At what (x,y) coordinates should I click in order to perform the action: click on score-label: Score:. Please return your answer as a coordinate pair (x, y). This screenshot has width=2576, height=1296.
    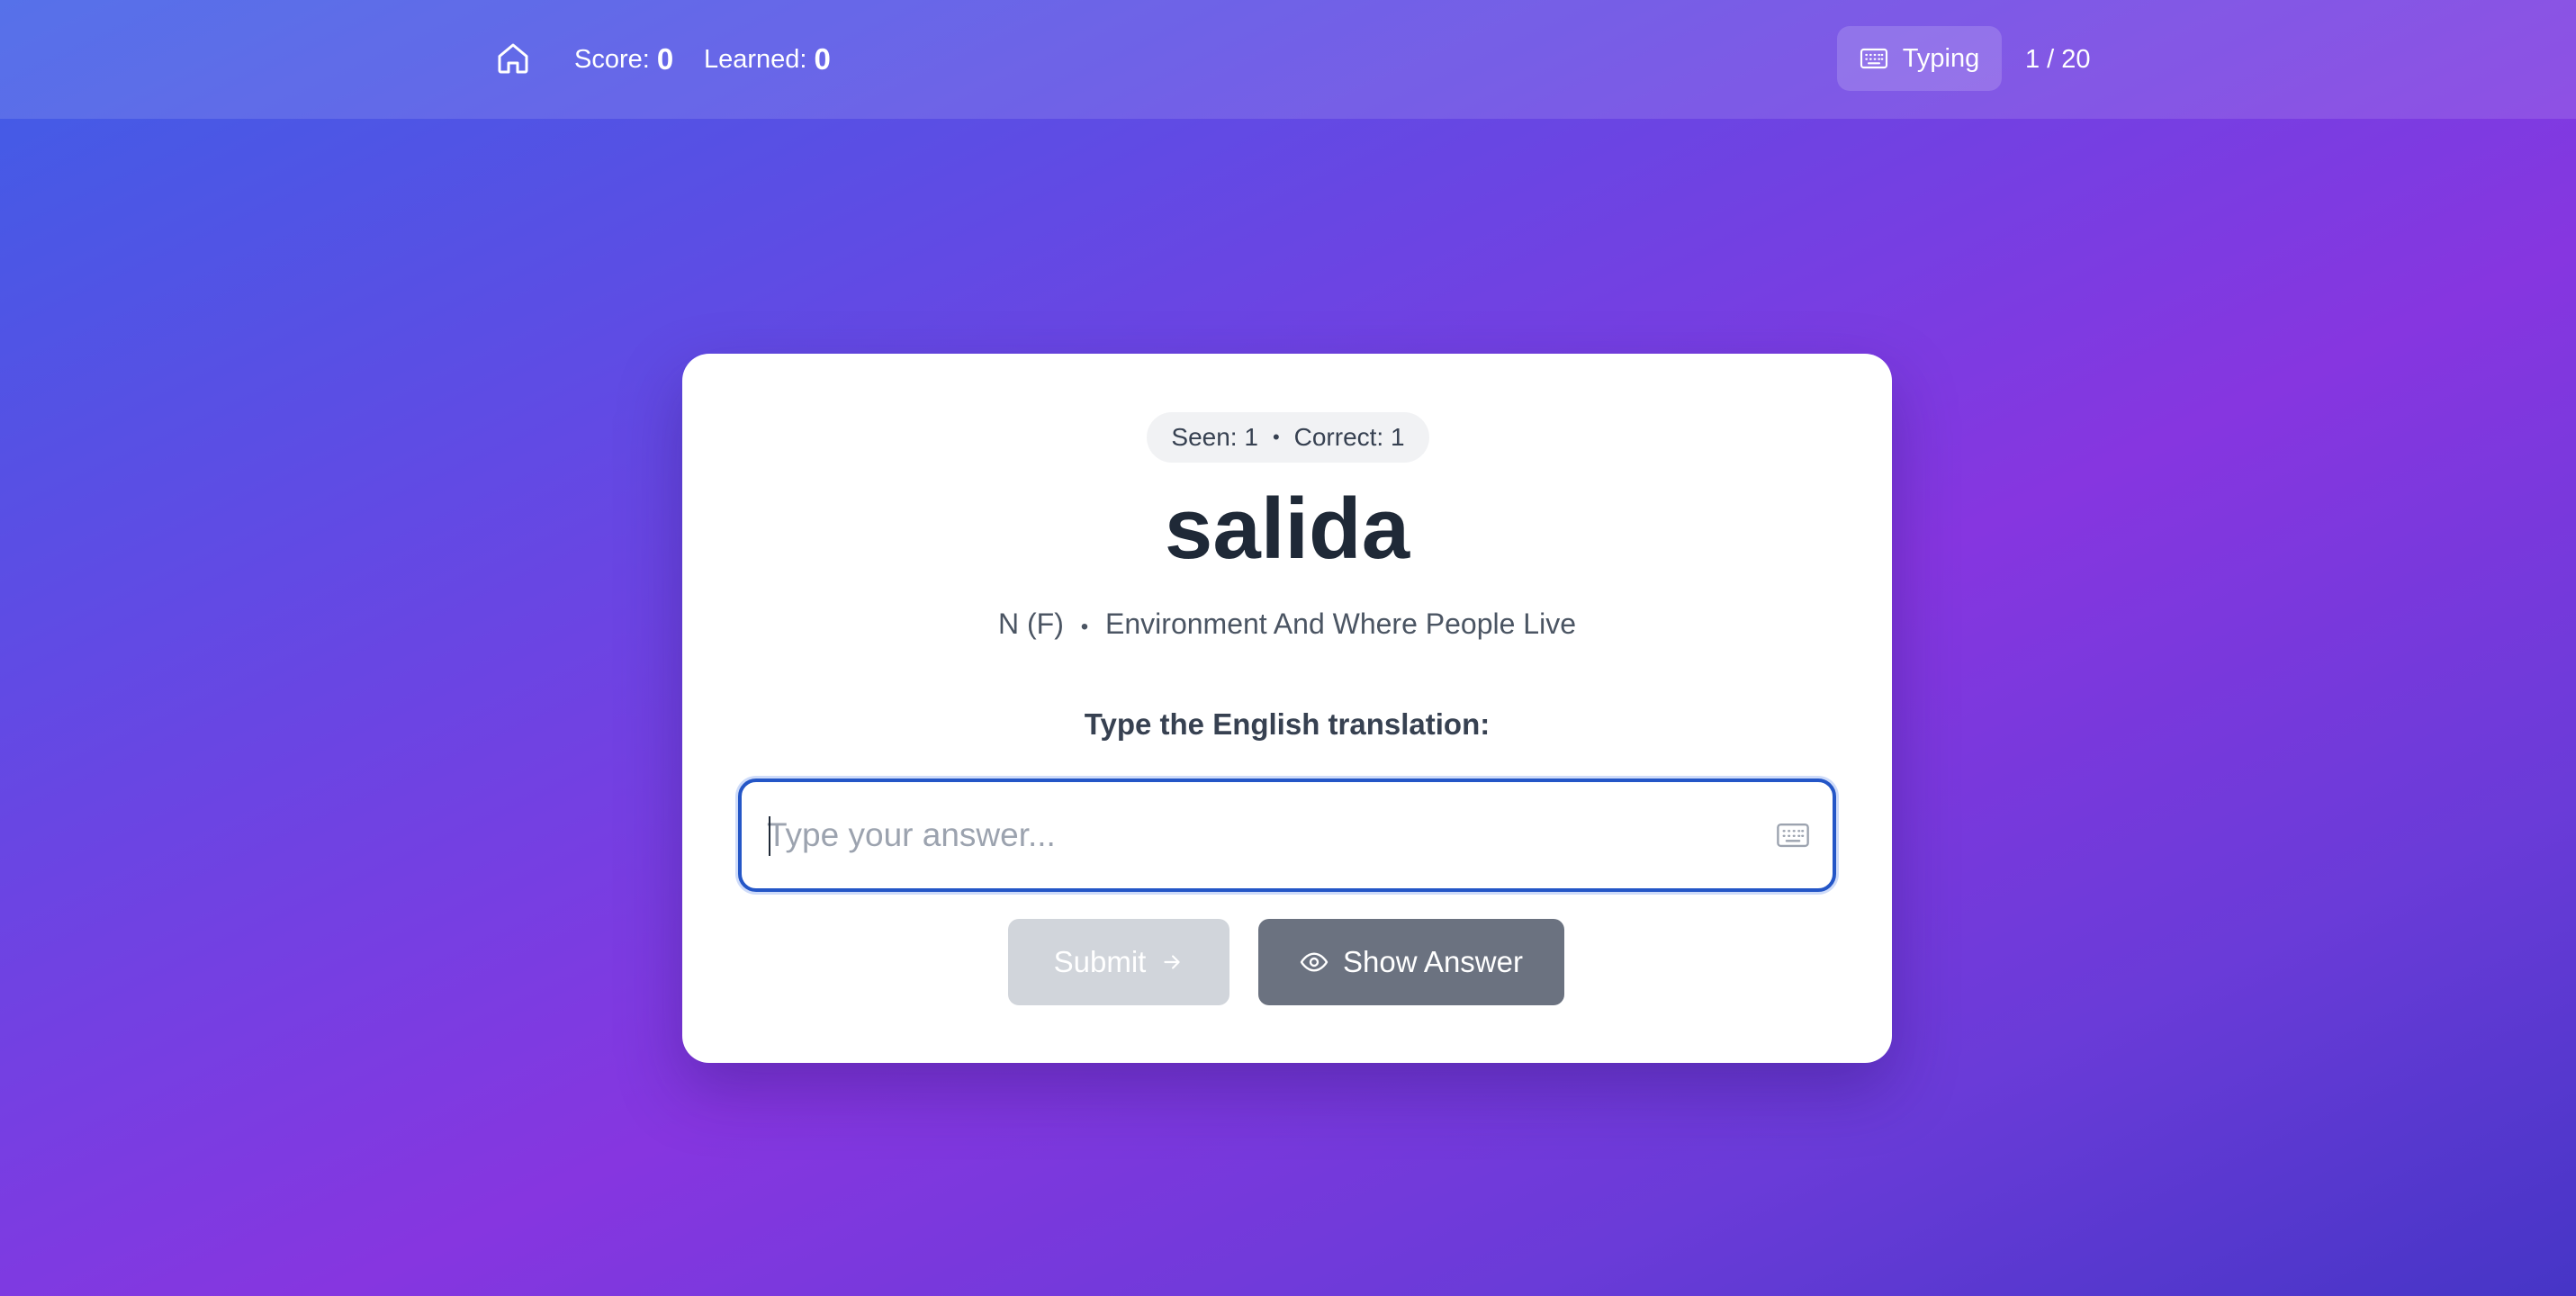
    Looking at the image, I should click on (612, 59).